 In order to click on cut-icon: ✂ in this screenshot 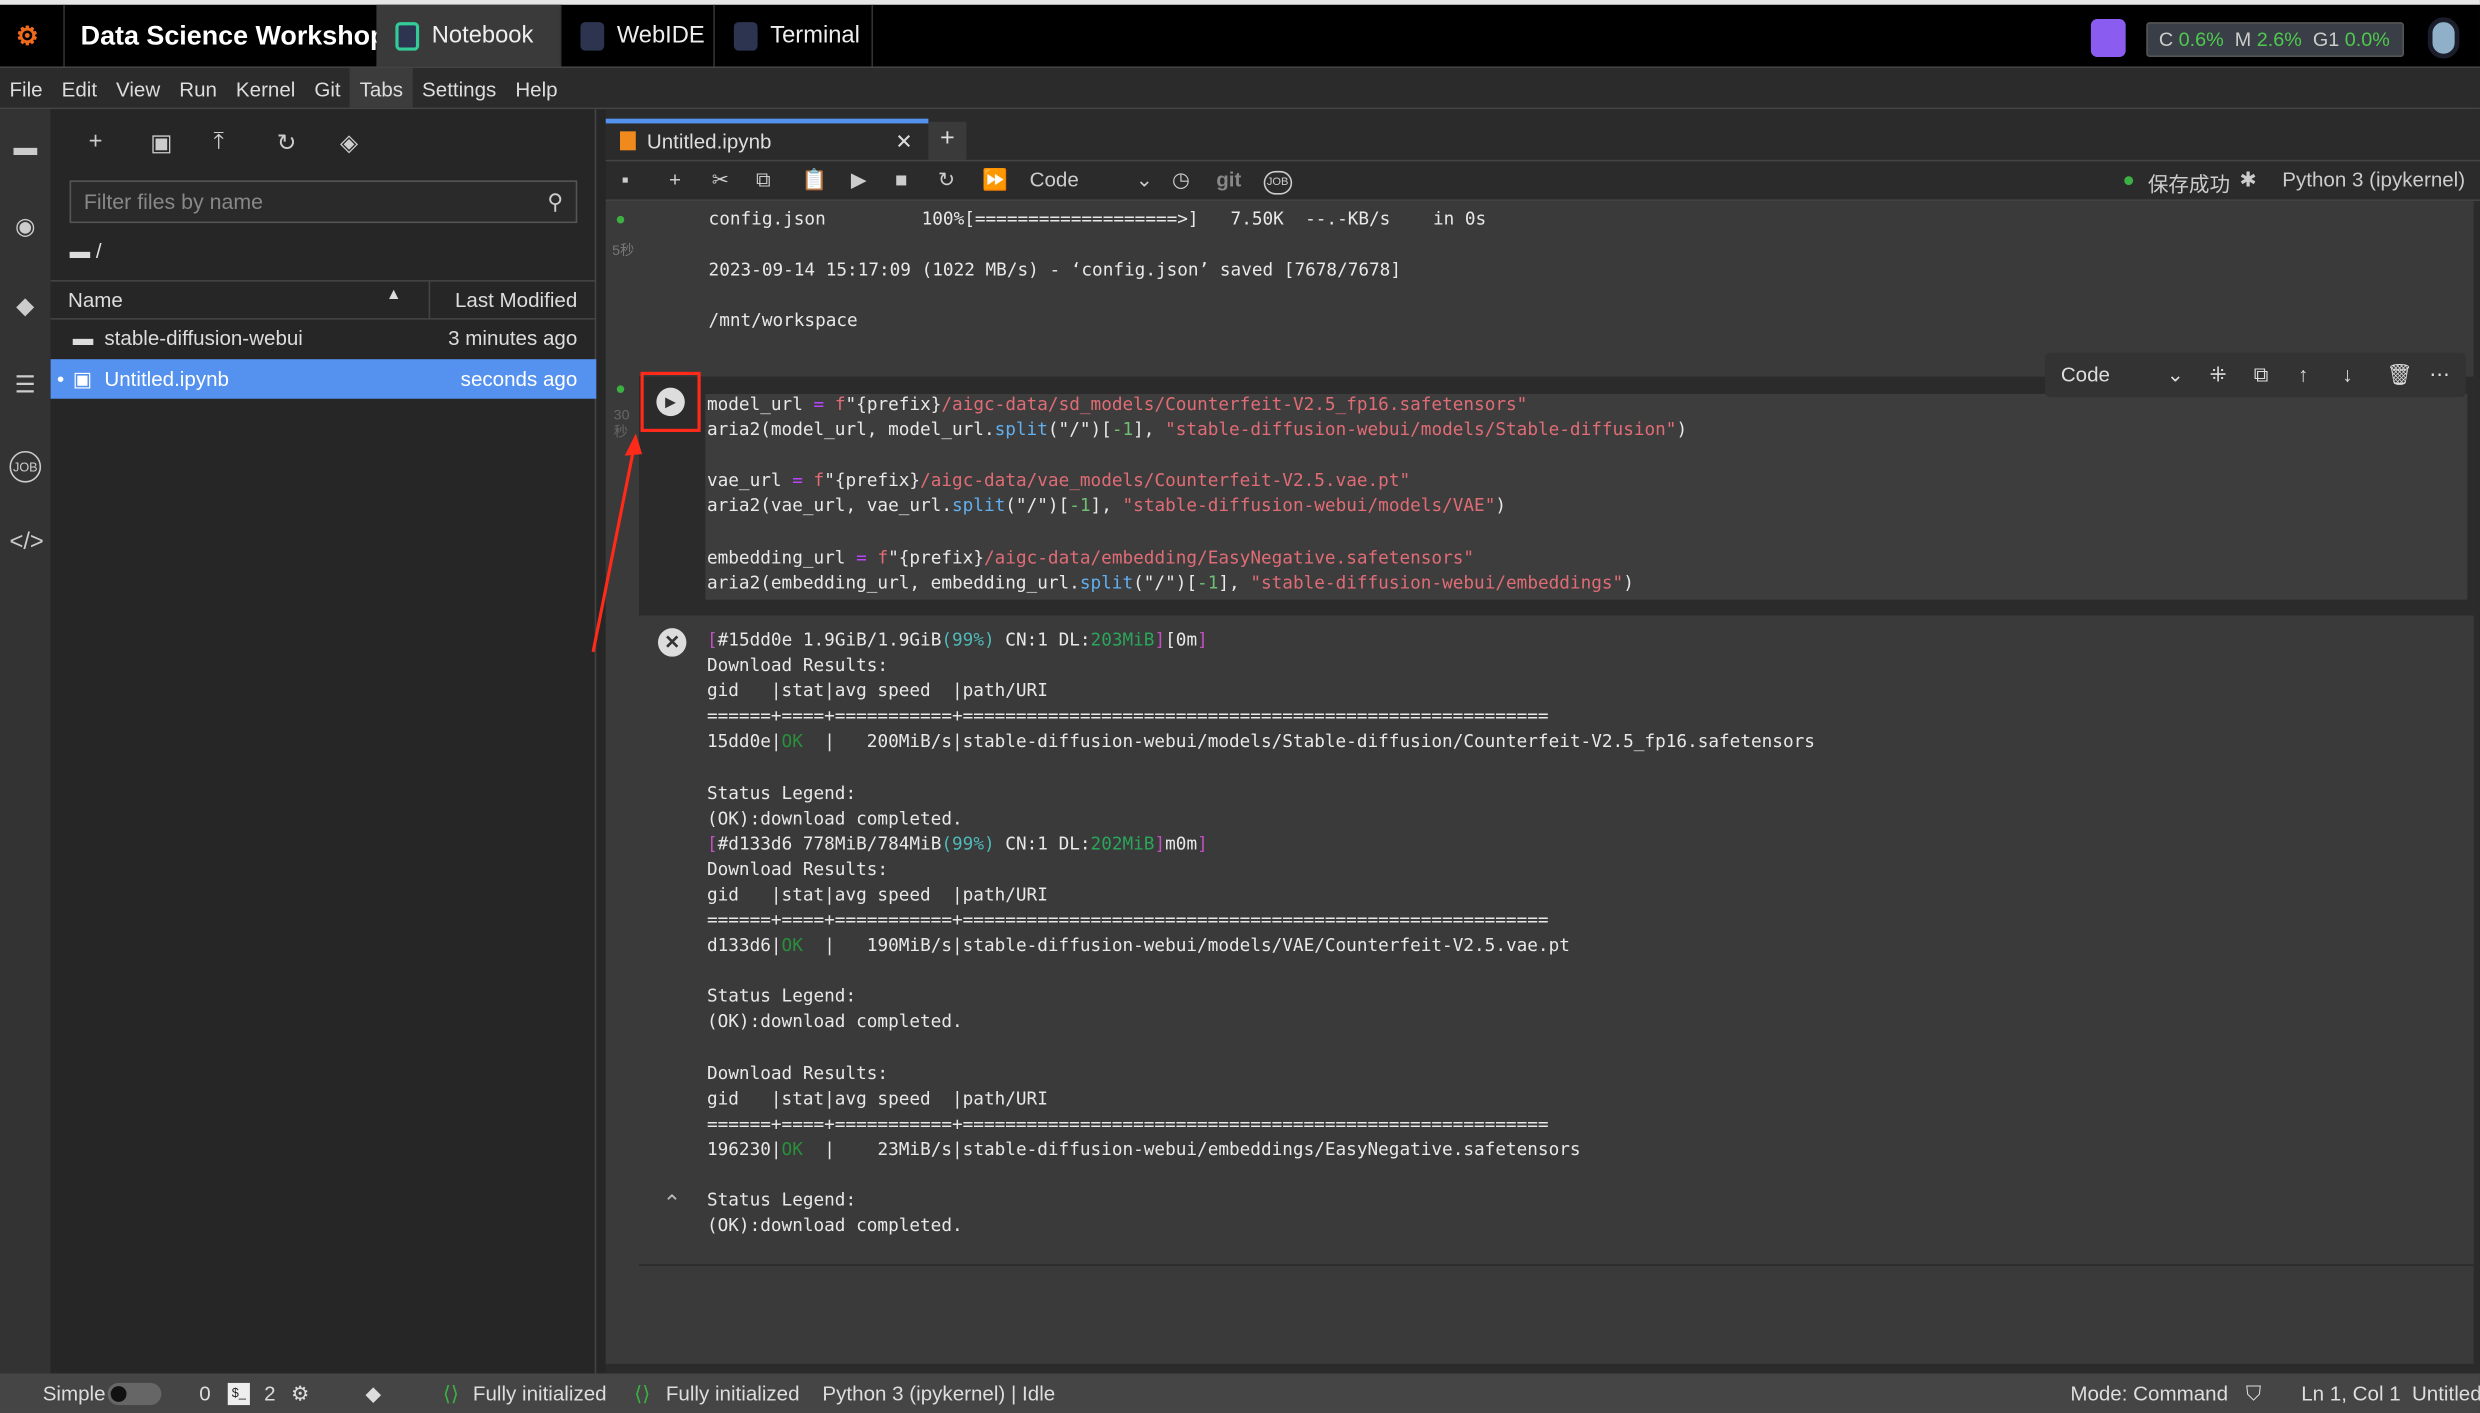, I will do `click(720, 180)`.